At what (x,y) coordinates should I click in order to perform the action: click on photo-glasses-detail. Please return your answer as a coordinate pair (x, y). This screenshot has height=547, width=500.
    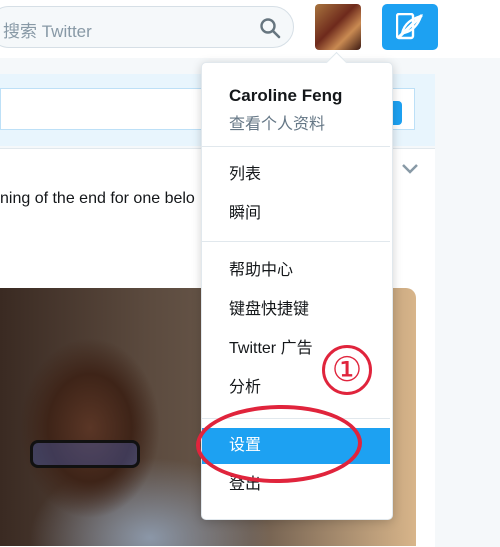
    Looking at the image, I should click on (85, 454).